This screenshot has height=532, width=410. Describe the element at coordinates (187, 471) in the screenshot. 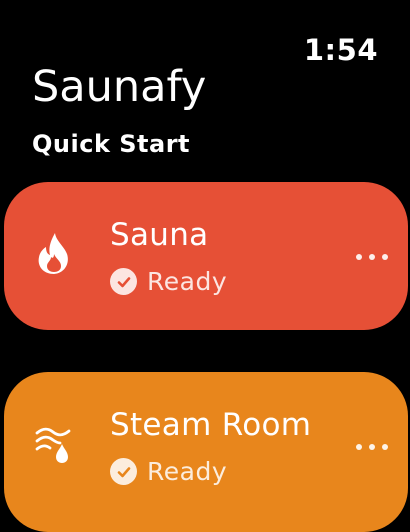

I see `steam-room-status-label: Ready` at that location.